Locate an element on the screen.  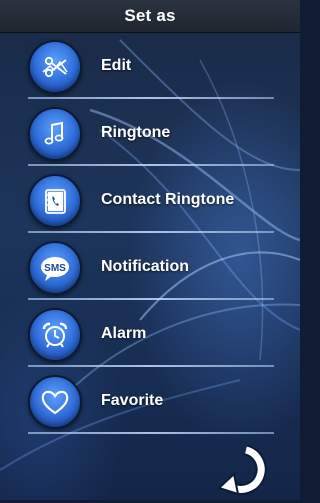
menu-item-contact-ringtone: Contact Ringtone is located at coordinates (150, 199).